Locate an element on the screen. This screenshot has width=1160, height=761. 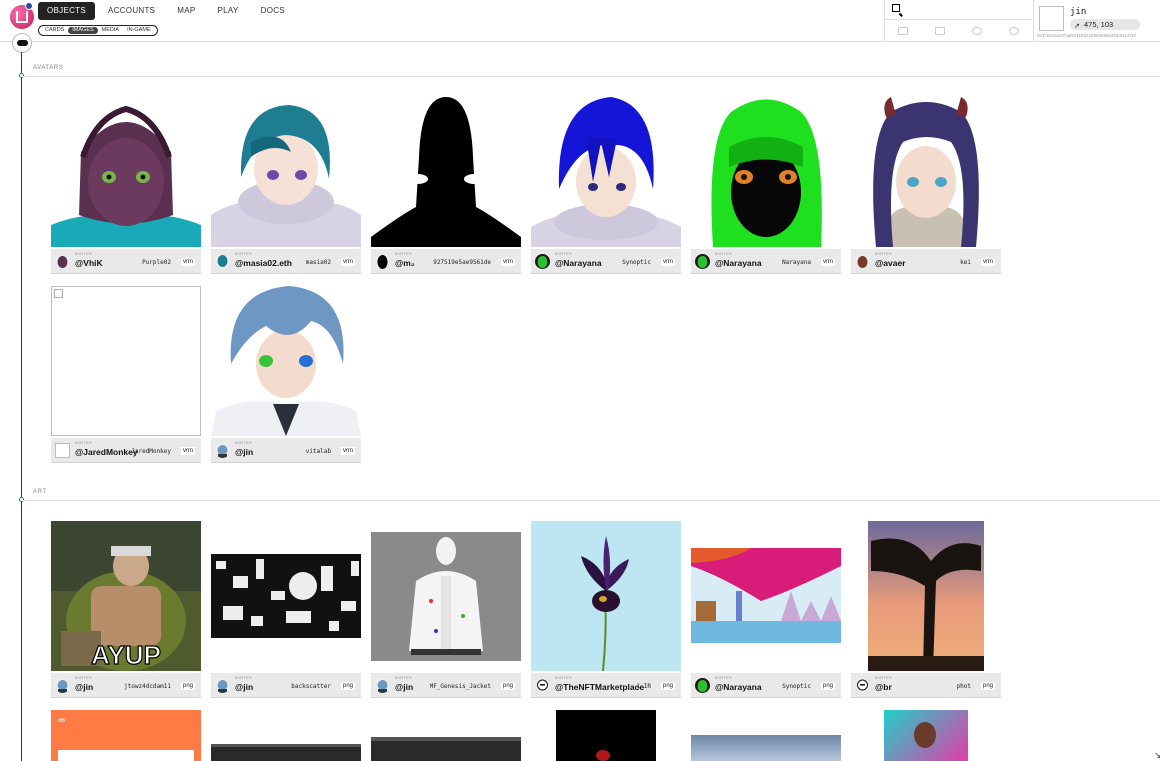
search-panel is located at coordinates (958, 21).